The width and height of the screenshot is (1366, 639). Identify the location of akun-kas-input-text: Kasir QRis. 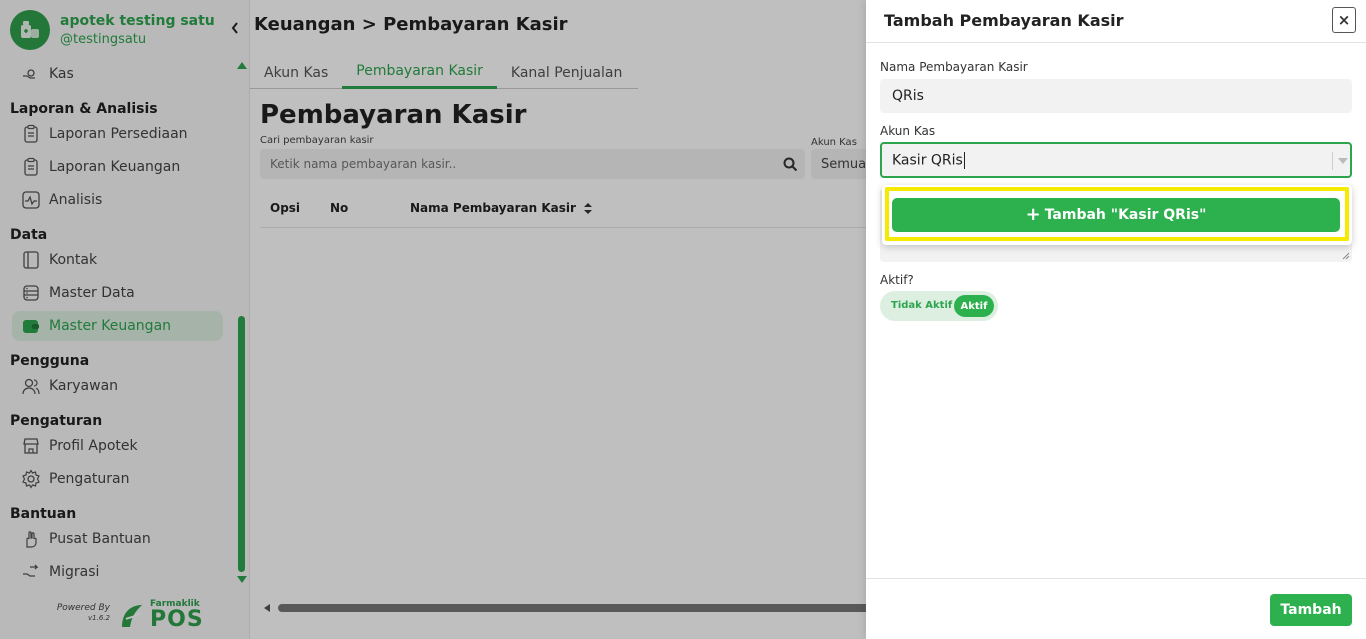
(927, 160).